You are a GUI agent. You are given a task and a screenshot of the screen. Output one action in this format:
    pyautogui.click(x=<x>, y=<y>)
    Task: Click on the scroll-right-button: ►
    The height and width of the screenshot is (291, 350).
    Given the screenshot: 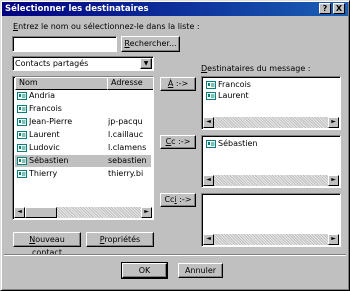 What is the action you would take?
    pyautogui.click(x=146, y=212)
    